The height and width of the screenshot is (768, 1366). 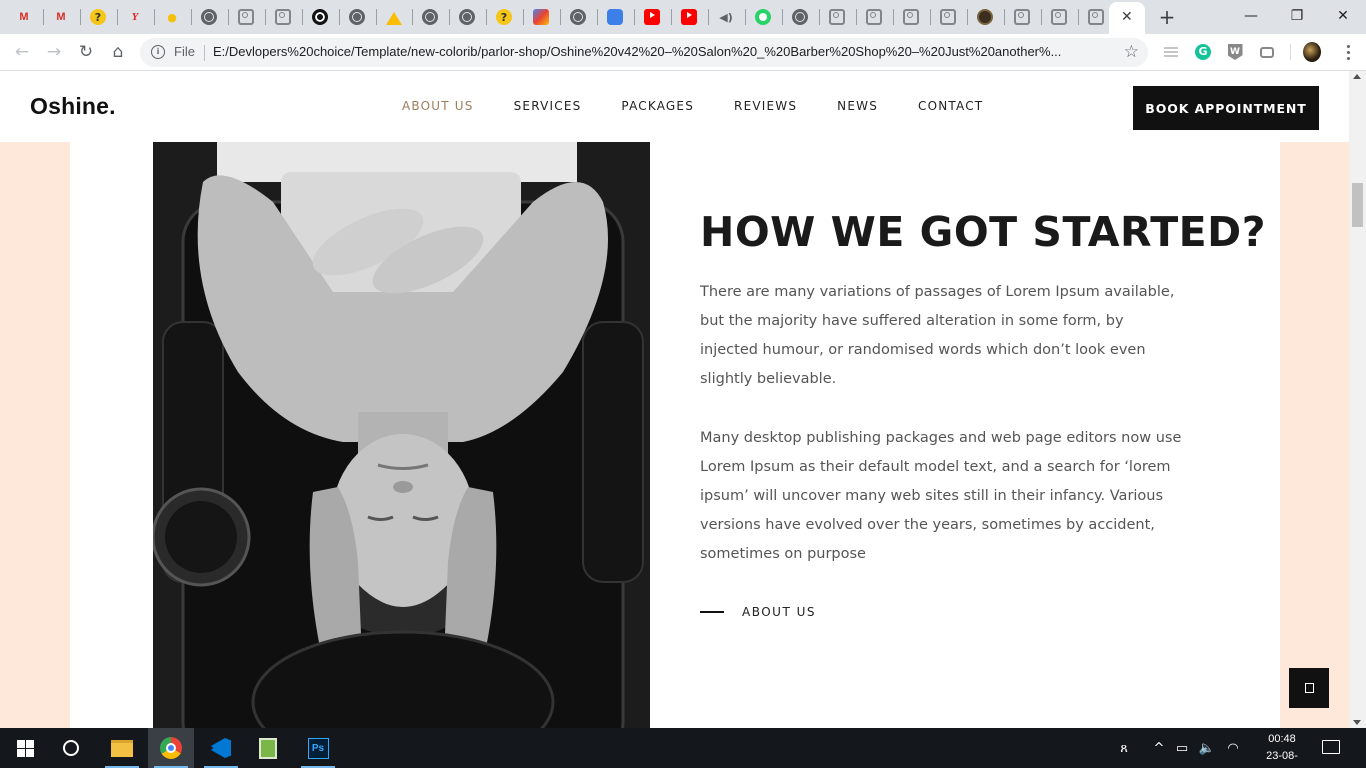 I want to click on home-button: ⌂, so click(x=118, y=52).